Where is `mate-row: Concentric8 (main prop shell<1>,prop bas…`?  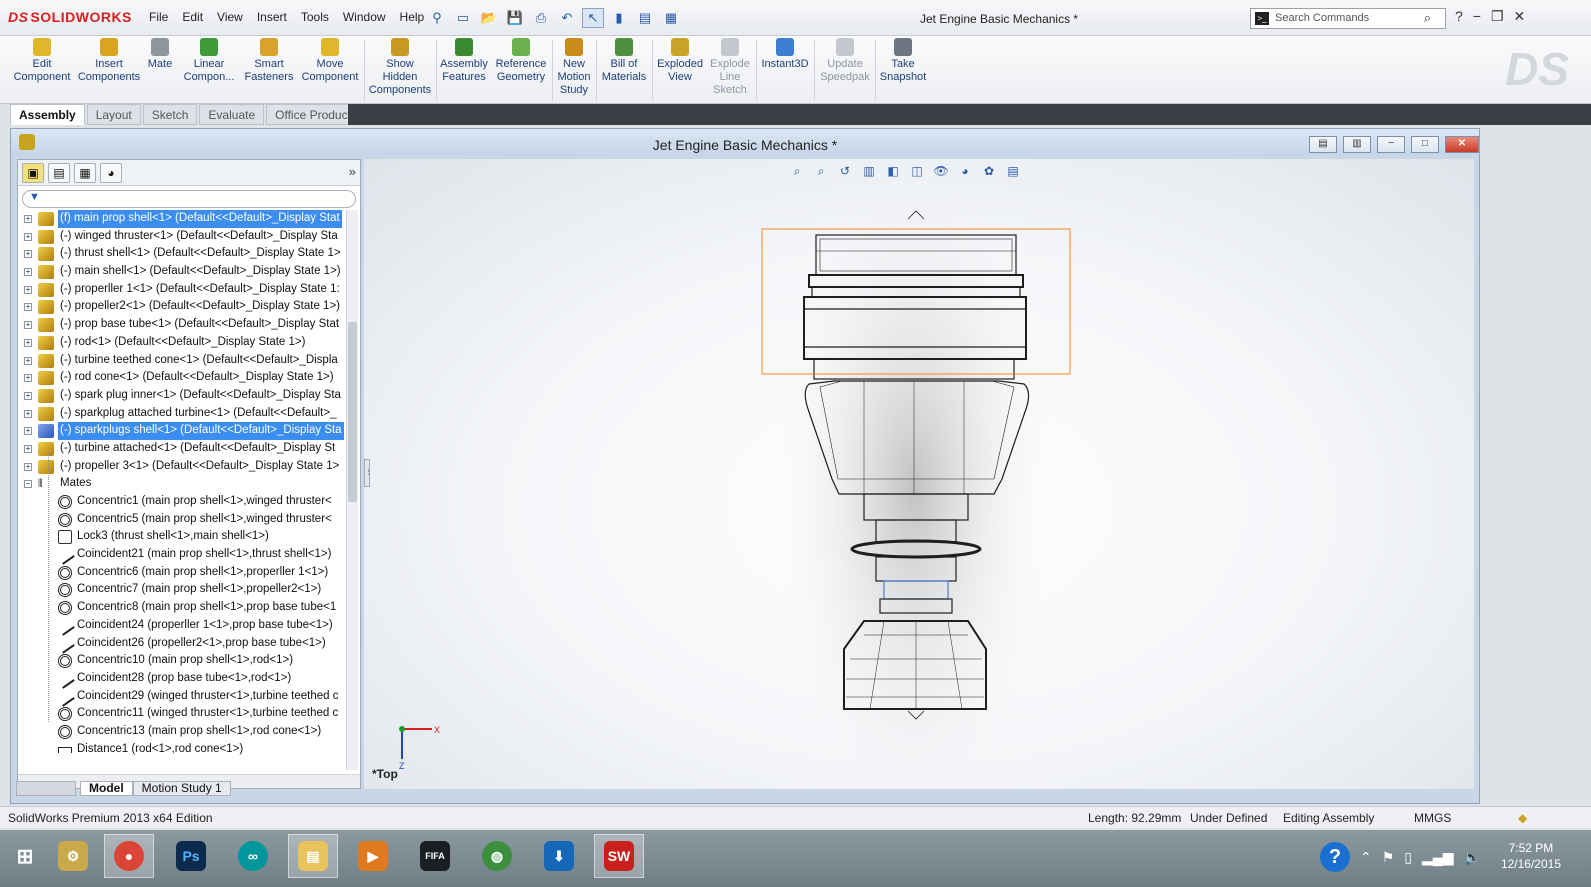 mate-row: Concentric8 (main prop shell<1>,prop bas… is located at coordinates (183, 608).